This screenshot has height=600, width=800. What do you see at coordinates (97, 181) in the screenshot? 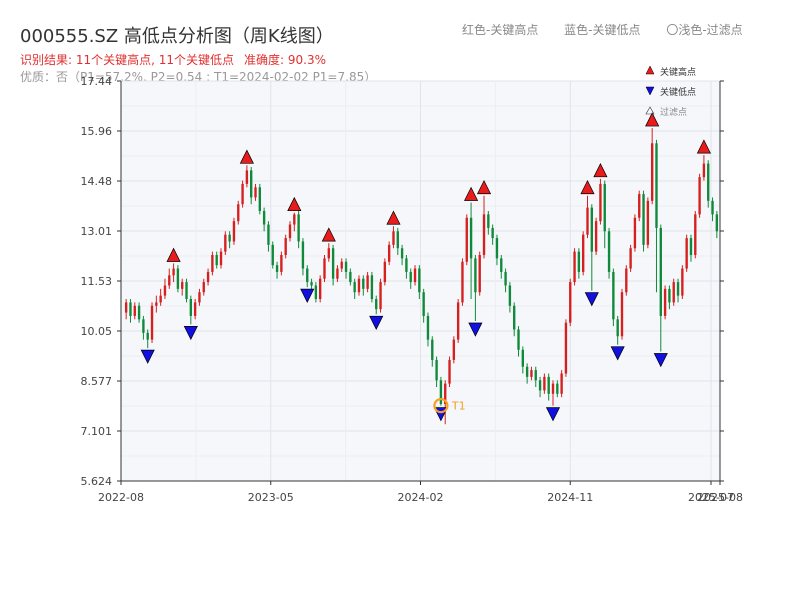
I see `y-tick-label: 14.48` at bounding box center [97, 181].